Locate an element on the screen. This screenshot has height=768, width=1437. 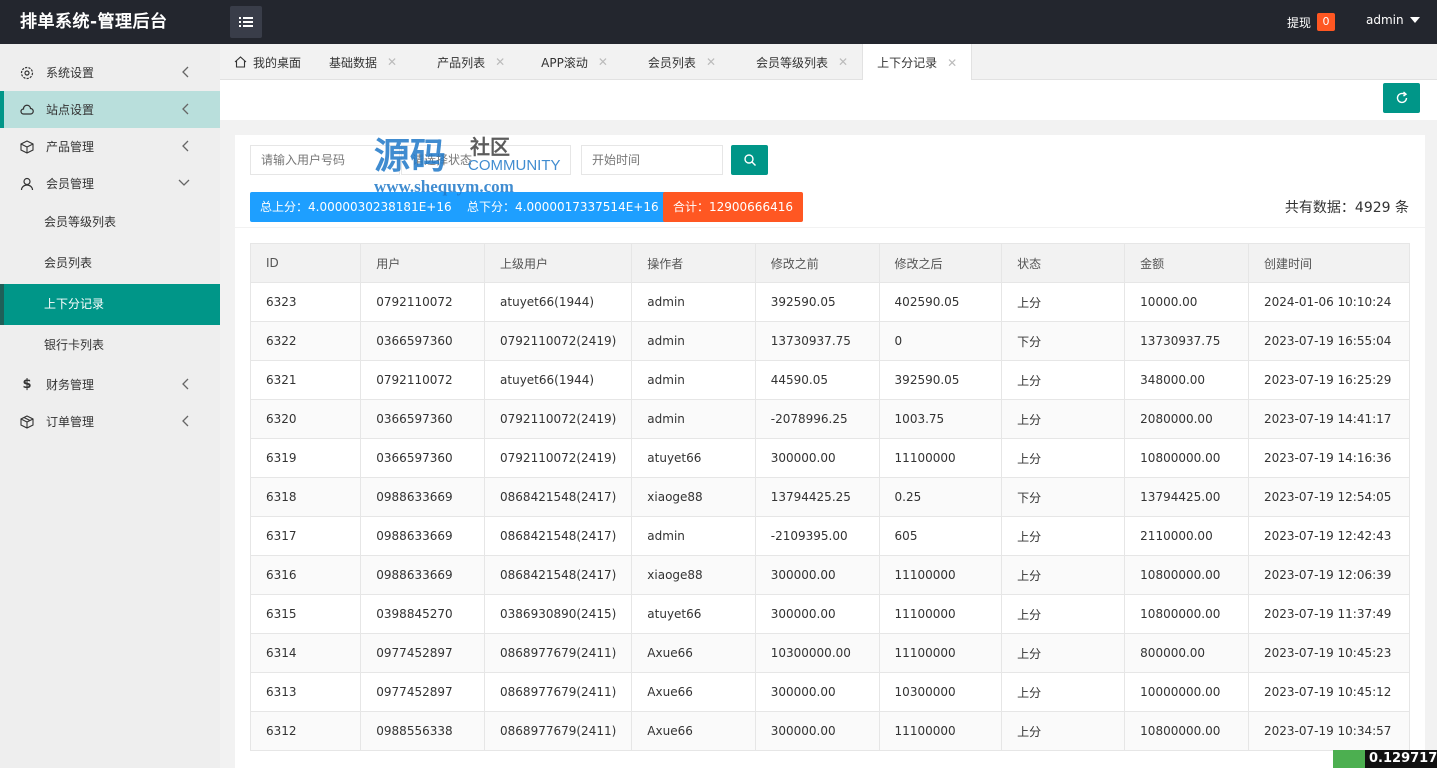
withdraw-link: 提现 0 is located at coordinates (1311, 22).